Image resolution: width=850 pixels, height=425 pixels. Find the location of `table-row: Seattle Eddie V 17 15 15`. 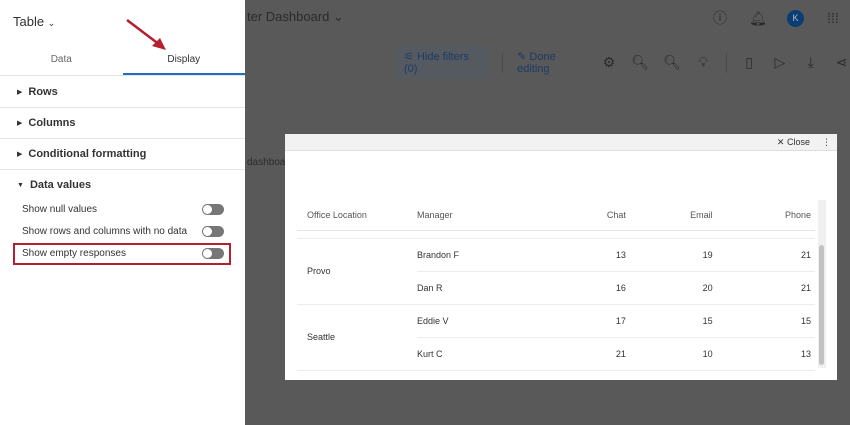

table-row: Seattle Eddie V 17 15 15 is located at coordinates (556, 337).